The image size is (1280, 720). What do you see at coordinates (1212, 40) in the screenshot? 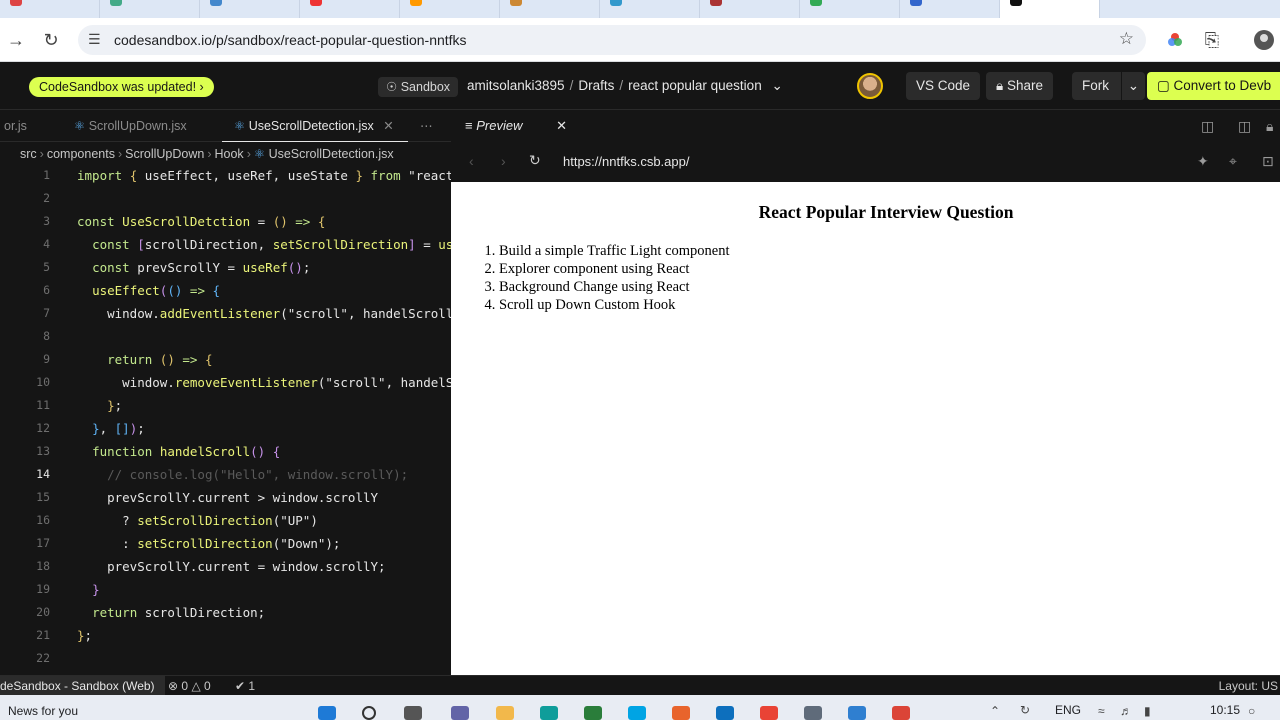
I see `extensions-icon: ⎘` at bounding box center [1212, 40].